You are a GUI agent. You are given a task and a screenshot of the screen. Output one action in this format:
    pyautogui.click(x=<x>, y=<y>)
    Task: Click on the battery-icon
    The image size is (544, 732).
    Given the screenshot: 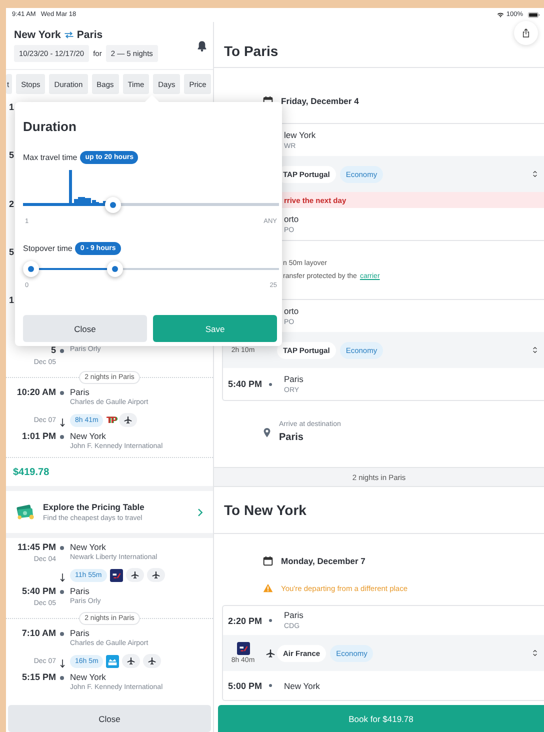 What is the action you would take?
    pyautogui.click(x=534, y=15)
    